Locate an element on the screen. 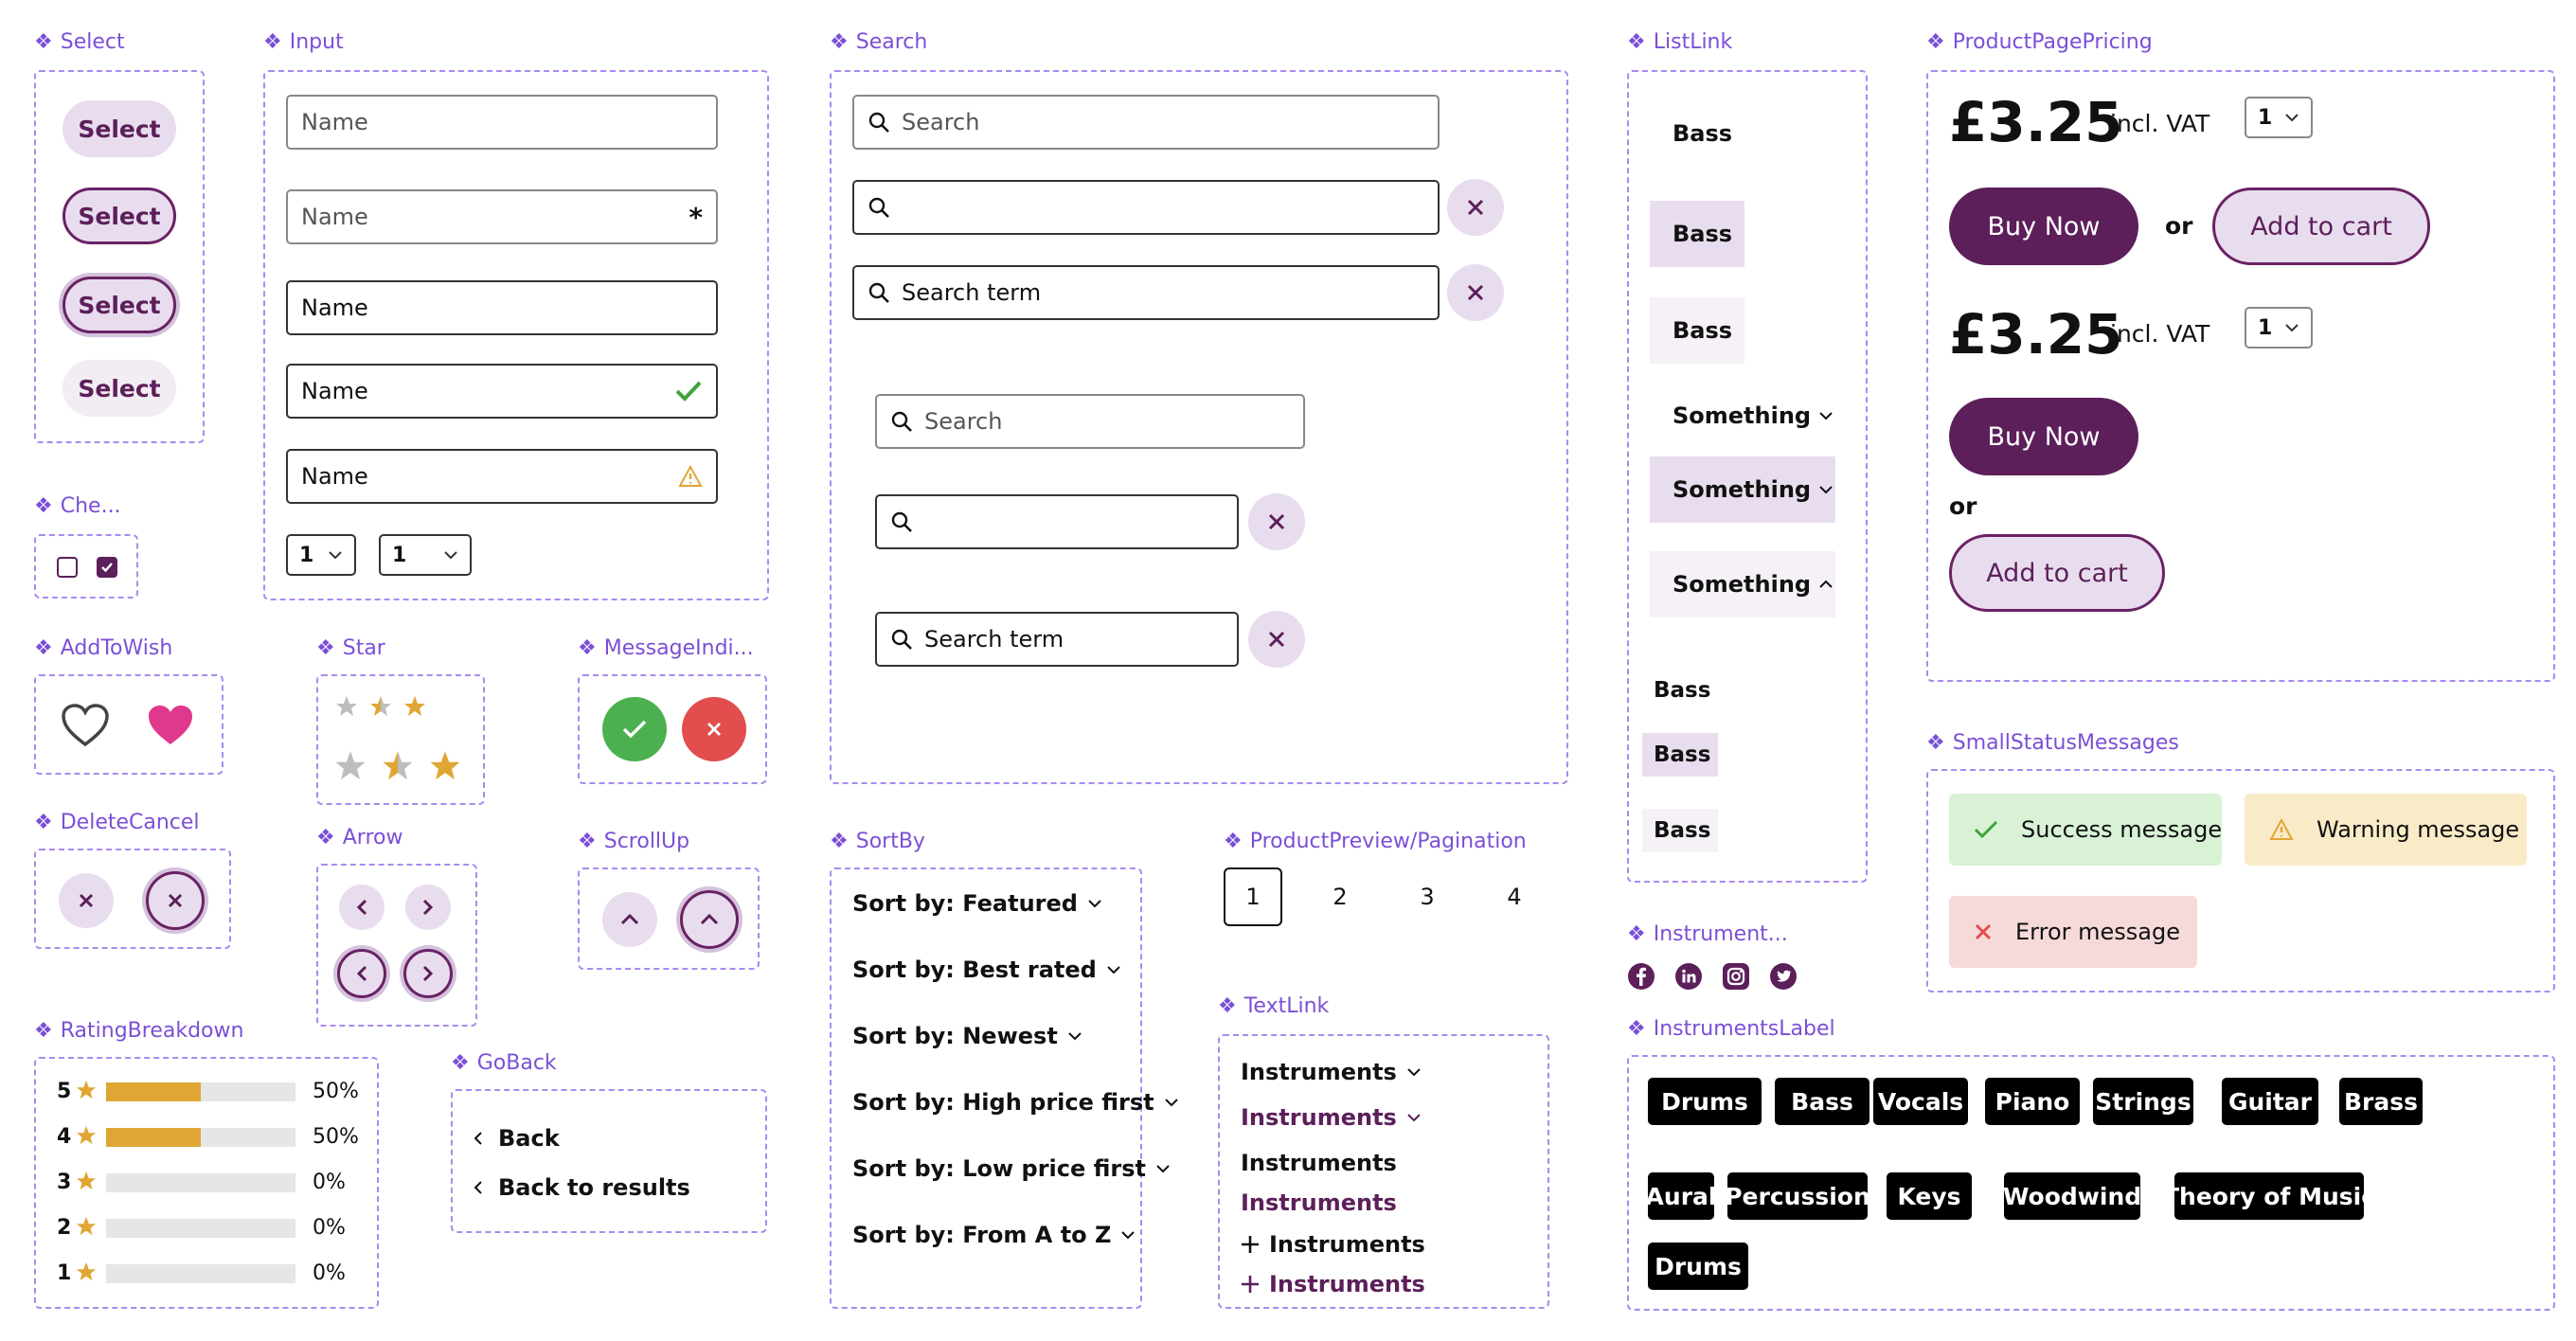 This screenshot has width=2576, height=1341. list-link-something-hover: Something is located at coordinates (1742, 490).